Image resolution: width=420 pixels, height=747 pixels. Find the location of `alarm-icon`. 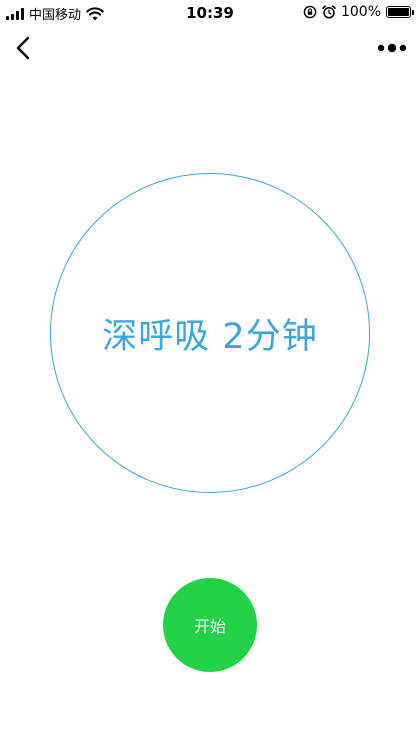

alarm-icon is located at coordinates (329, 12).